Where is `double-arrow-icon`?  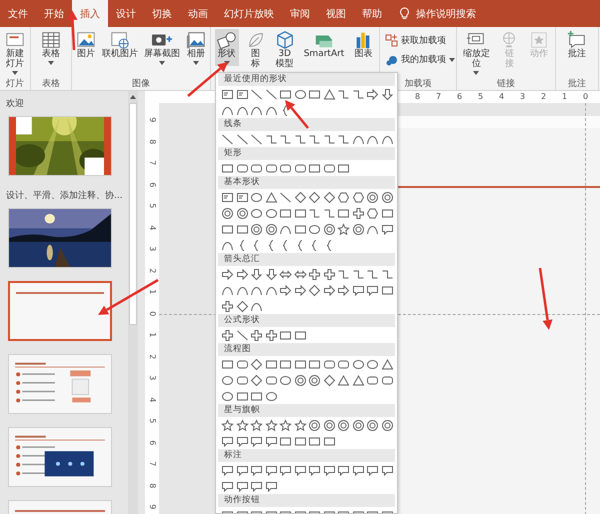 double-arrow-icon is located at coordinates (300, 274).